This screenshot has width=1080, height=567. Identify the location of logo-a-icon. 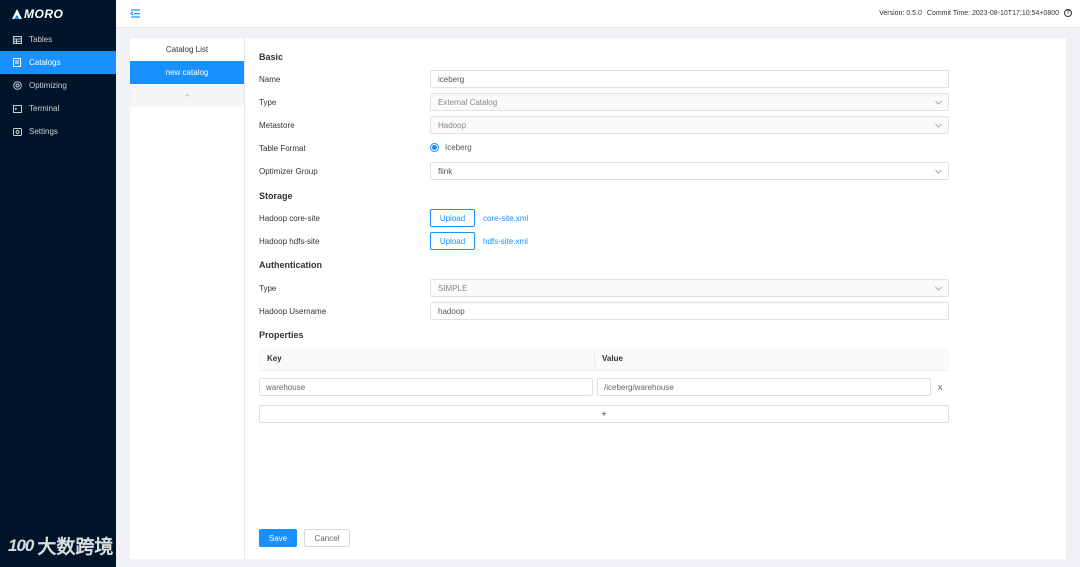
(17, 14).